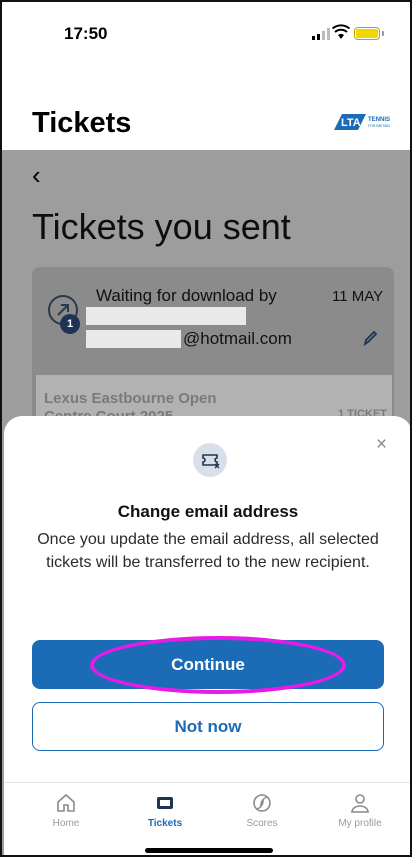 This screenshot has height=857, width=412. Describe the element at coordinates (209, 850) in the screenshot. I see `home-indicator` at that location.